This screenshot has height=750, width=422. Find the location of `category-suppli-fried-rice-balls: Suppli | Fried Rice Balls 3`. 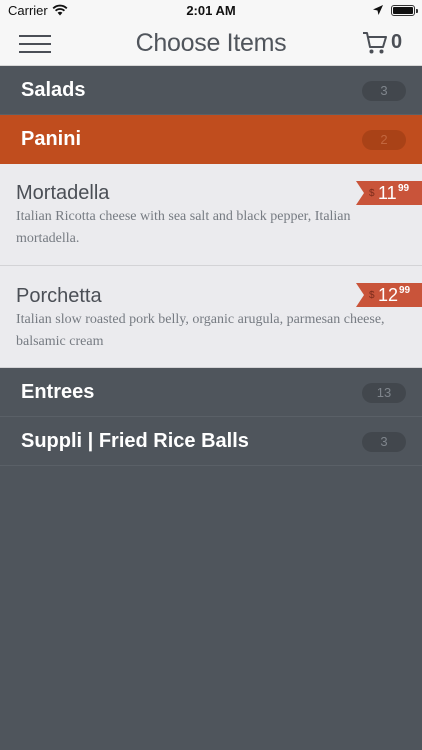

category-suppli-fried-rice-balls: Suppli | Fried Rice Balls 3 is located at coordinates (211, 441).